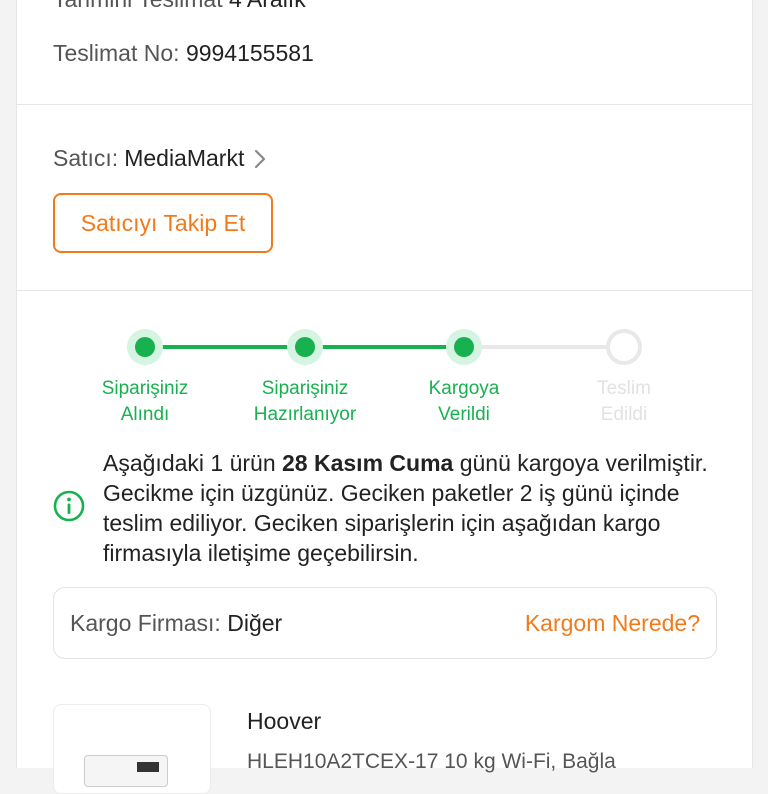 Image resolution: width=768 pixels, height=794 pixels. What do you see at coordinates (126, 771) in the screenshot?
I see `product-image` at bounding box center [126, 771].